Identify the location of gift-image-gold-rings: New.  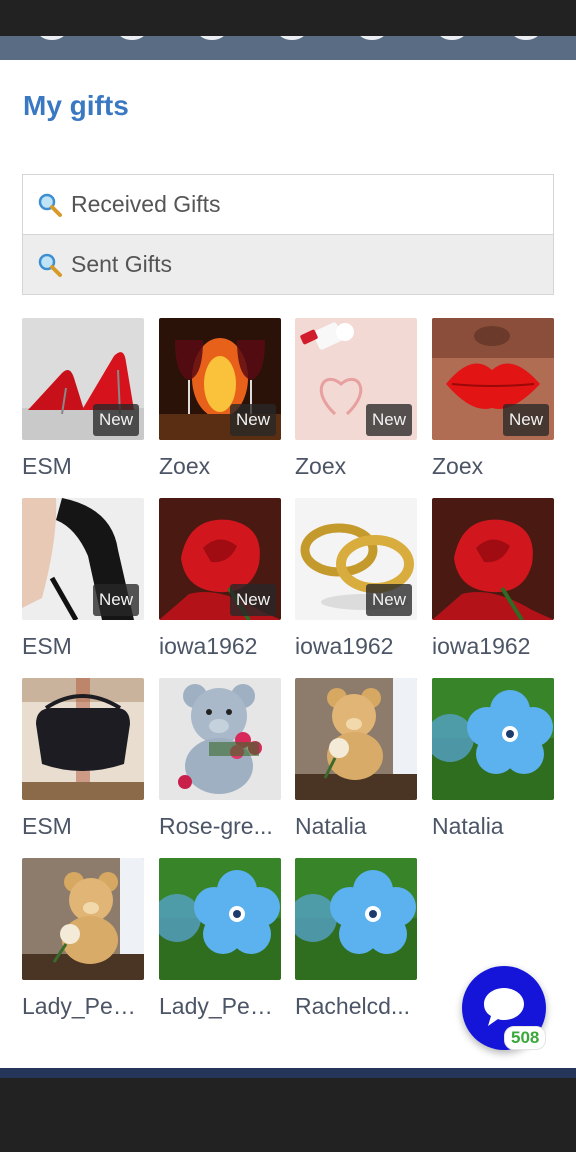
(356, 559).